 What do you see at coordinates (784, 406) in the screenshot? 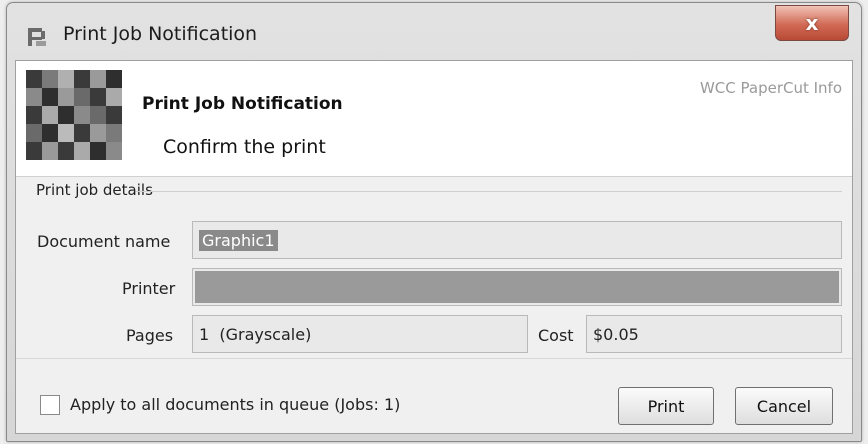
I see `cancel-button: Cancel` at bounding box center [784, 406].